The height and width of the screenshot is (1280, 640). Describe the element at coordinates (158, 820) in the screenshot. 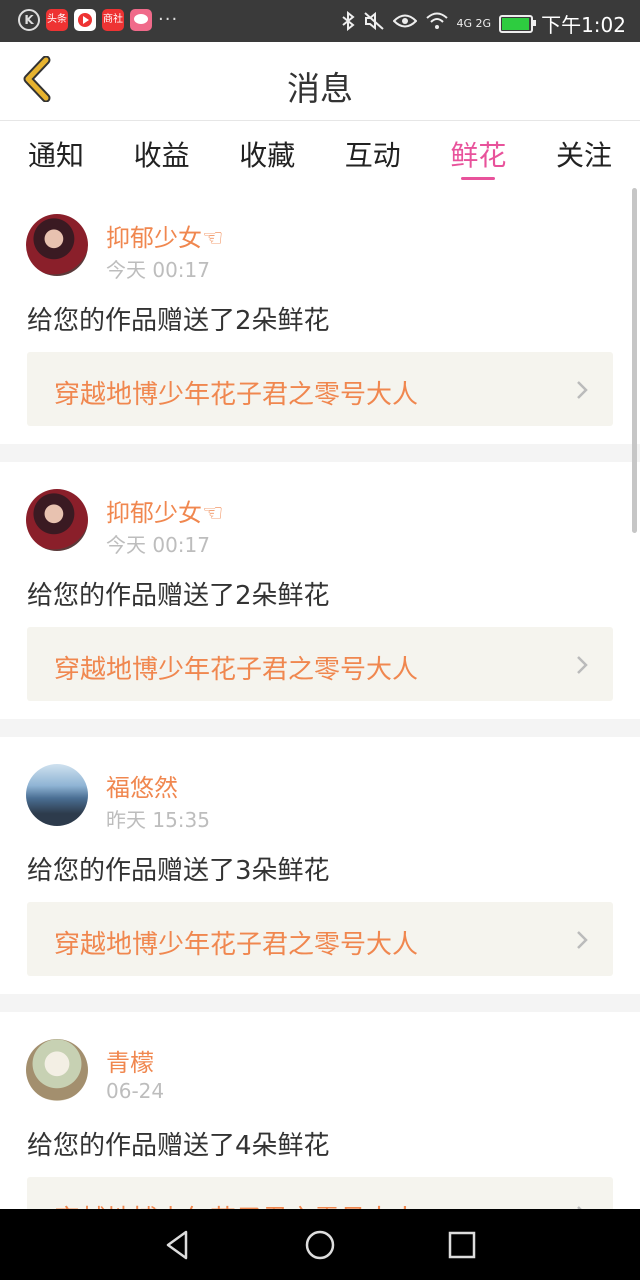

I see `message-time: 昨天 15:35` at that location.